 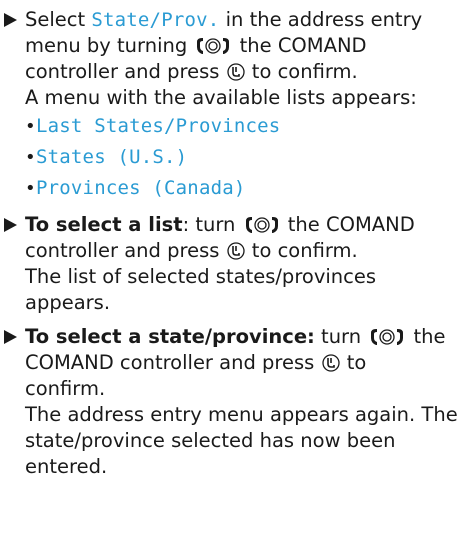 What do you see at coordinates (173, 362) in the screenshot?
I see `step-text: COMAND controller and press` at bounding box center [173, 362].